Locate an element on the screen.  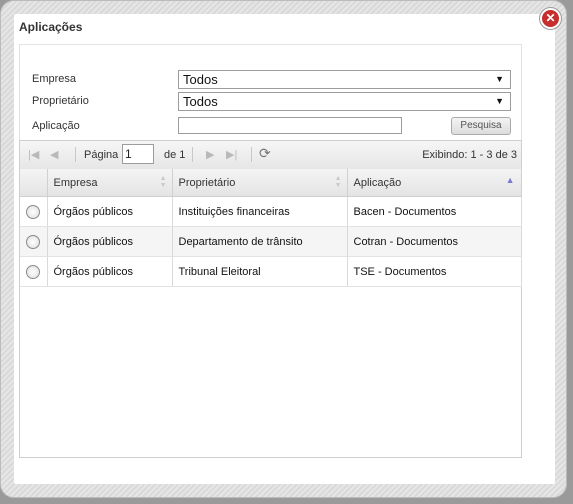
close-icon: ✕ is located at coordinates (550, 18).